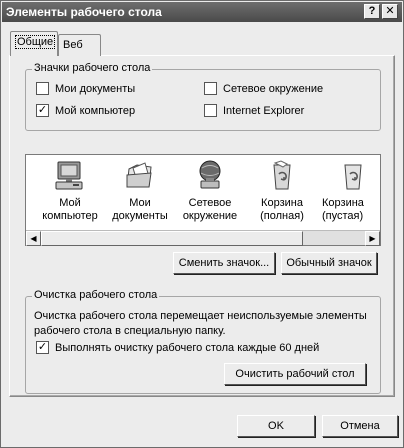 The height and width of the screenshot is (448, 404). Describe the element at coordinates (353, 177) in the screenshot. I see `recycle-bin-empty-icon` at that location.